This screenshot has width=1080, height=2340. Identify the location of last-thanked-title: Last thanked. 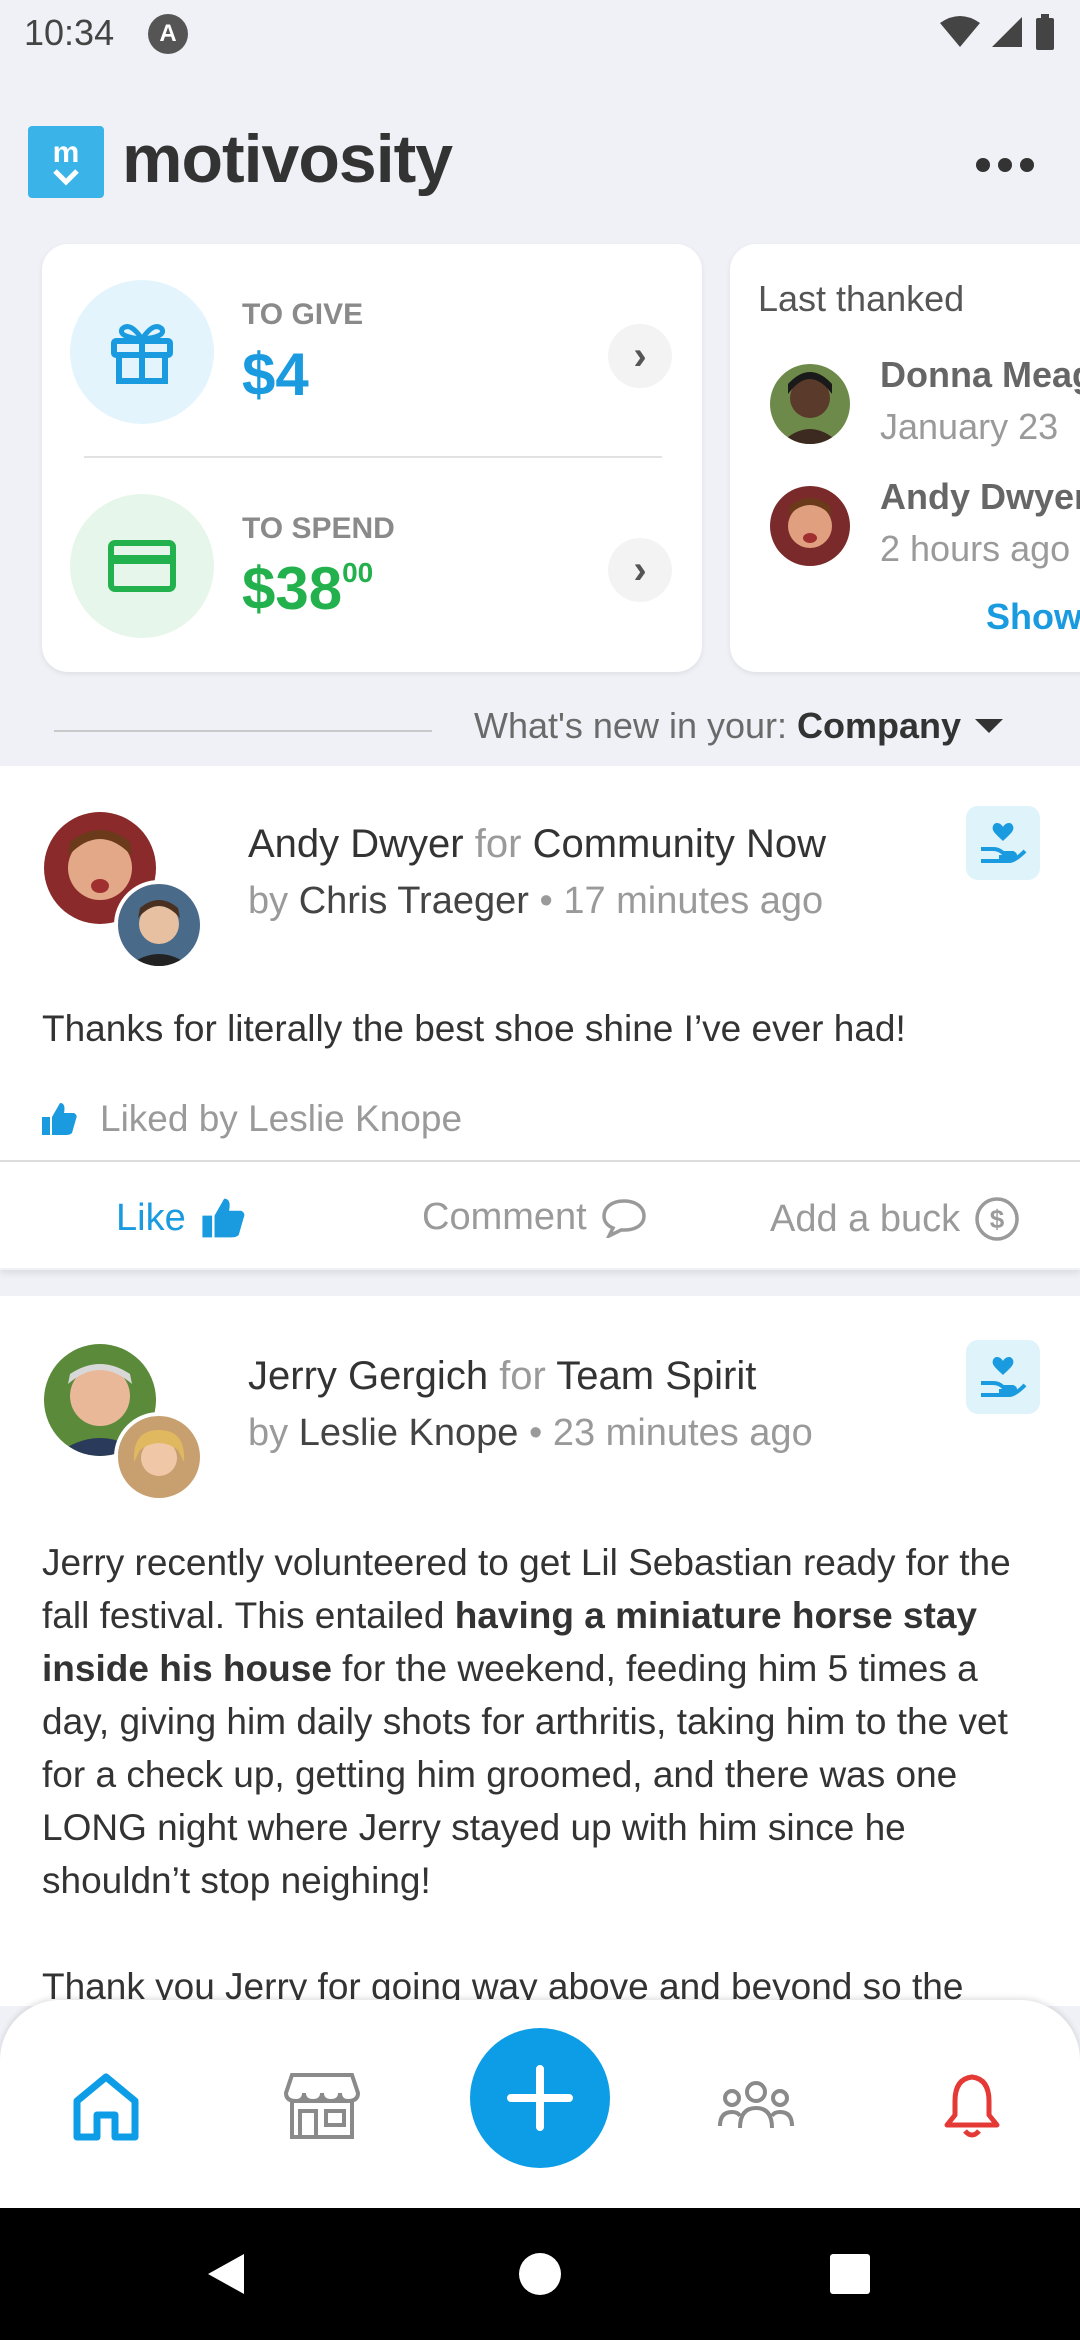
(861, 298).